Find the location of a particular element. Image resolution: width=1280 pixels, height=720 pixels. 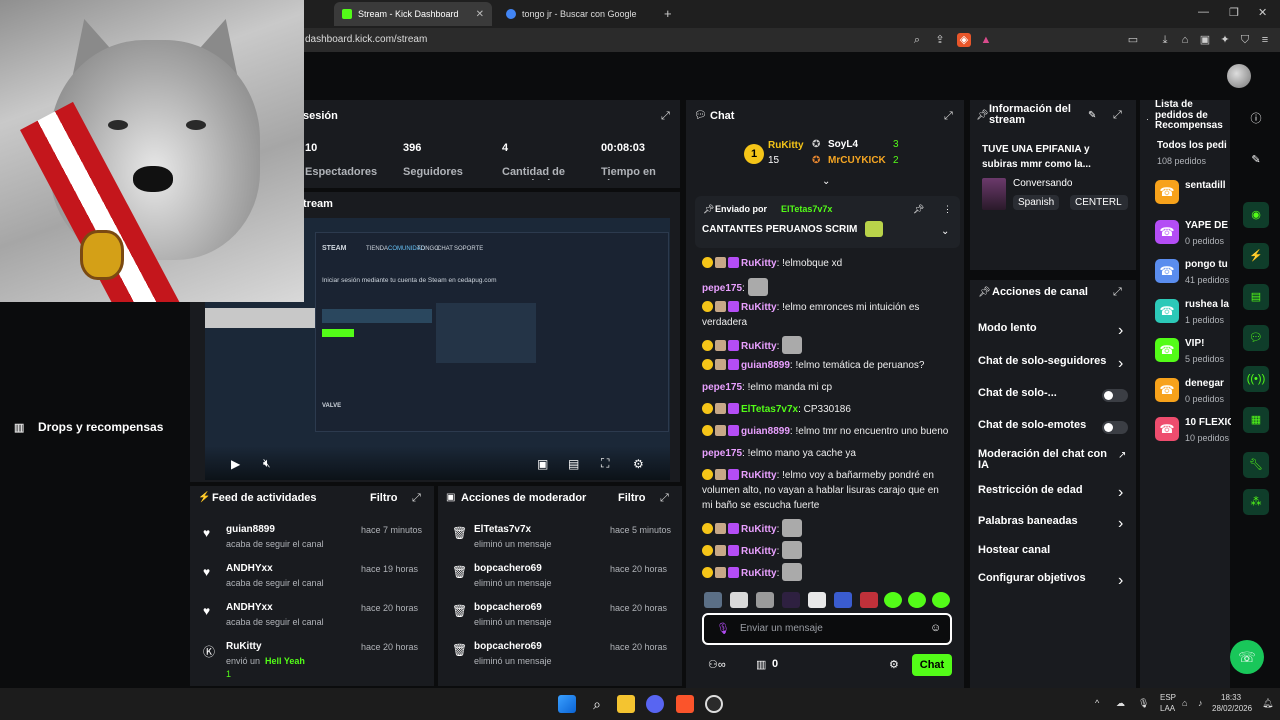

wallet-icon: ▣ is located at coordinates (1205, 40).